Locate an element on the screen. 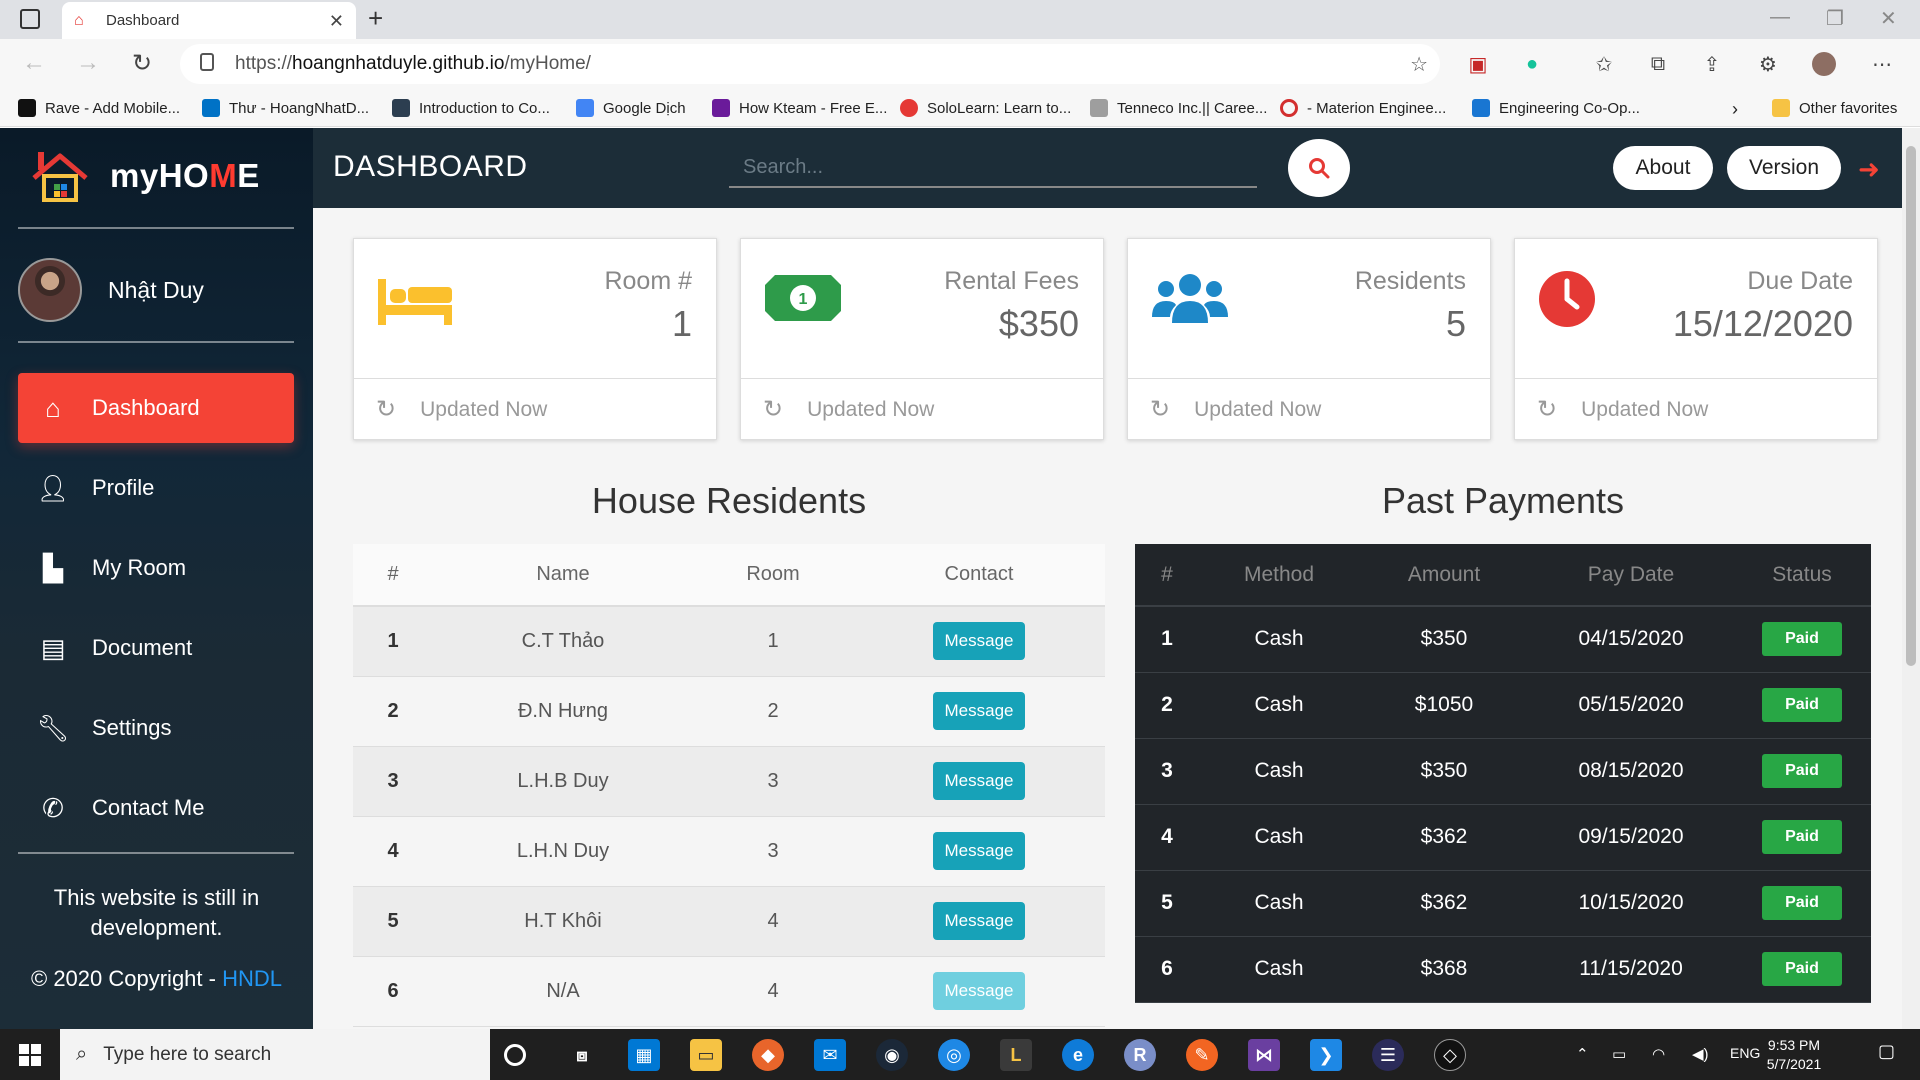 This screenshot has height=1080, width=1920. visual-studio-icon: ⋈ is located at coordinates (1264, 1055).